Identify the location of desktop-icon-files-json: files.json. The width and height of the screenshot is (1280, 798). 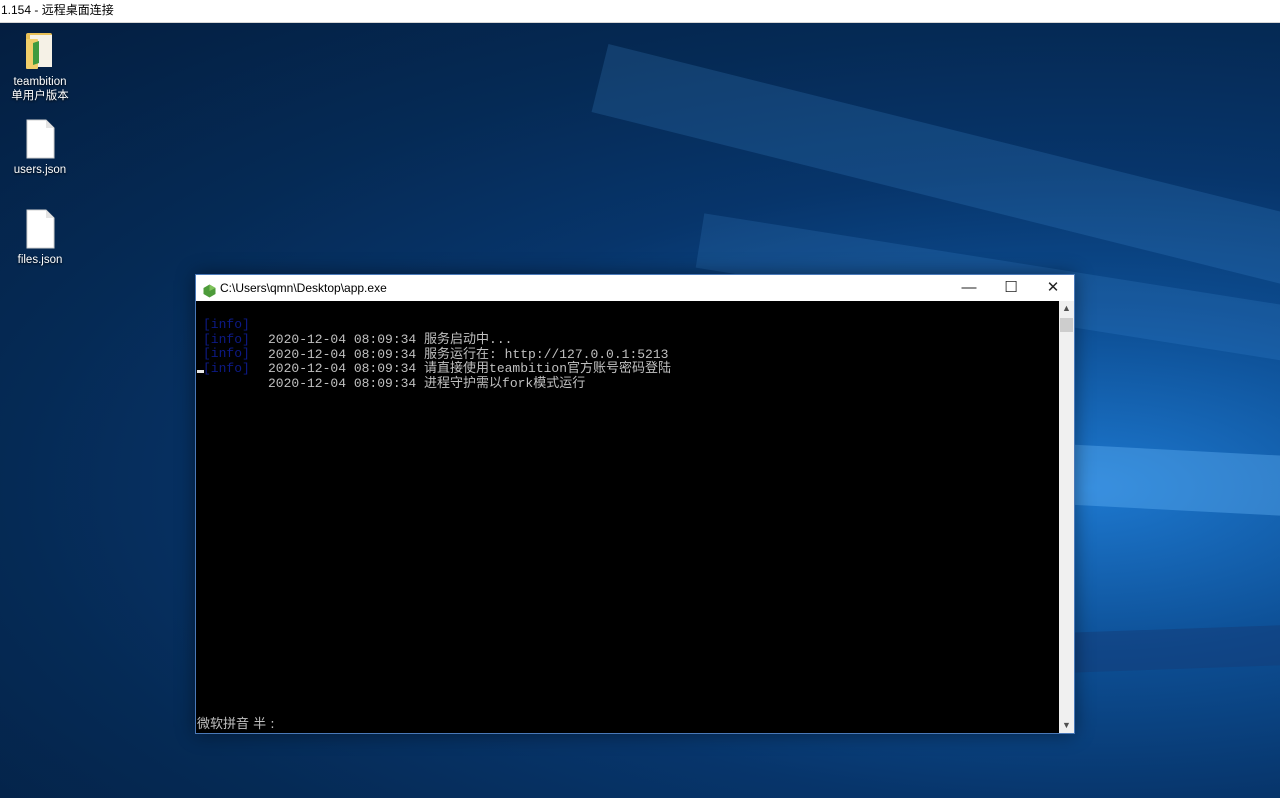
(40, 238).